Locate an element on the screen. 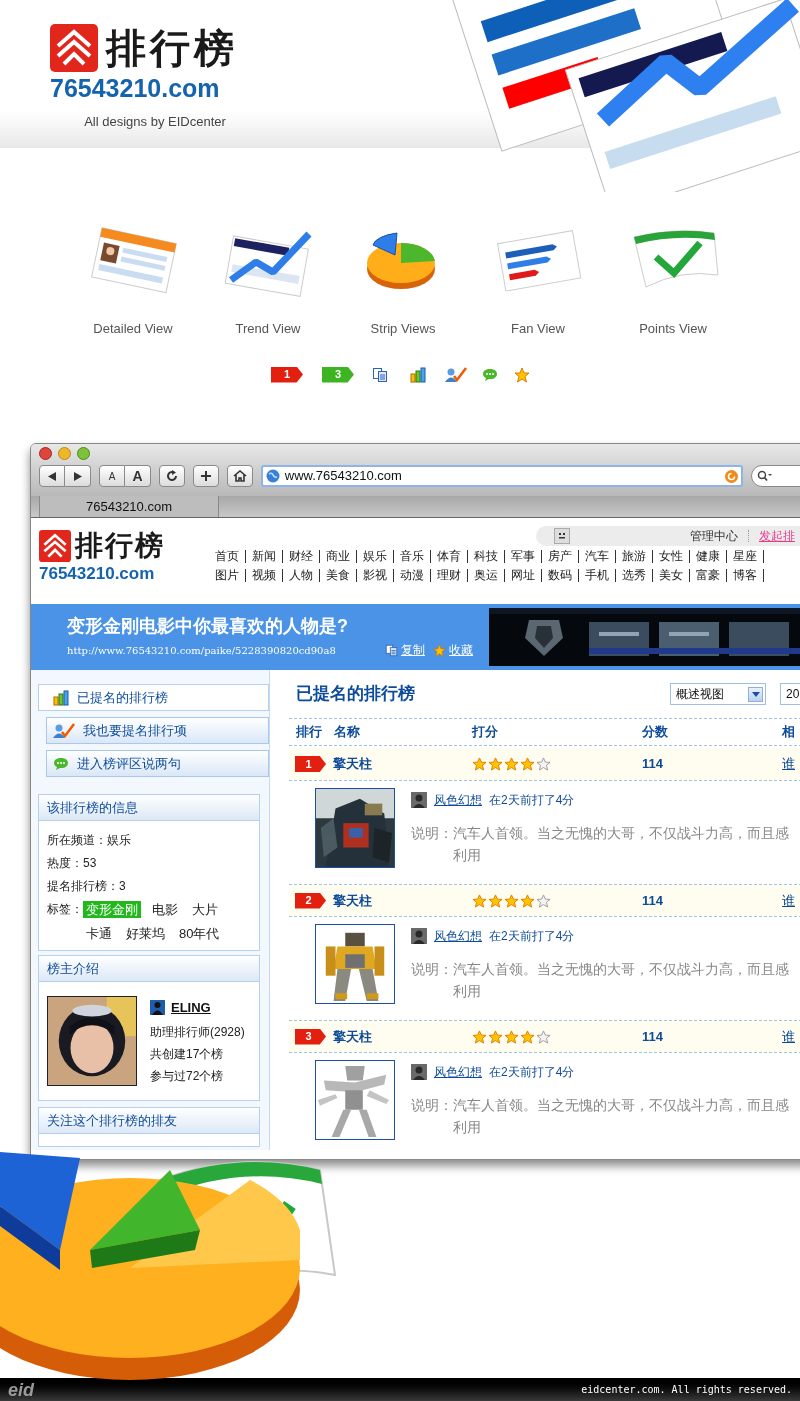 The image size is (800, 1401). nav-link: 新闻 is located at coordinates (264, 556).